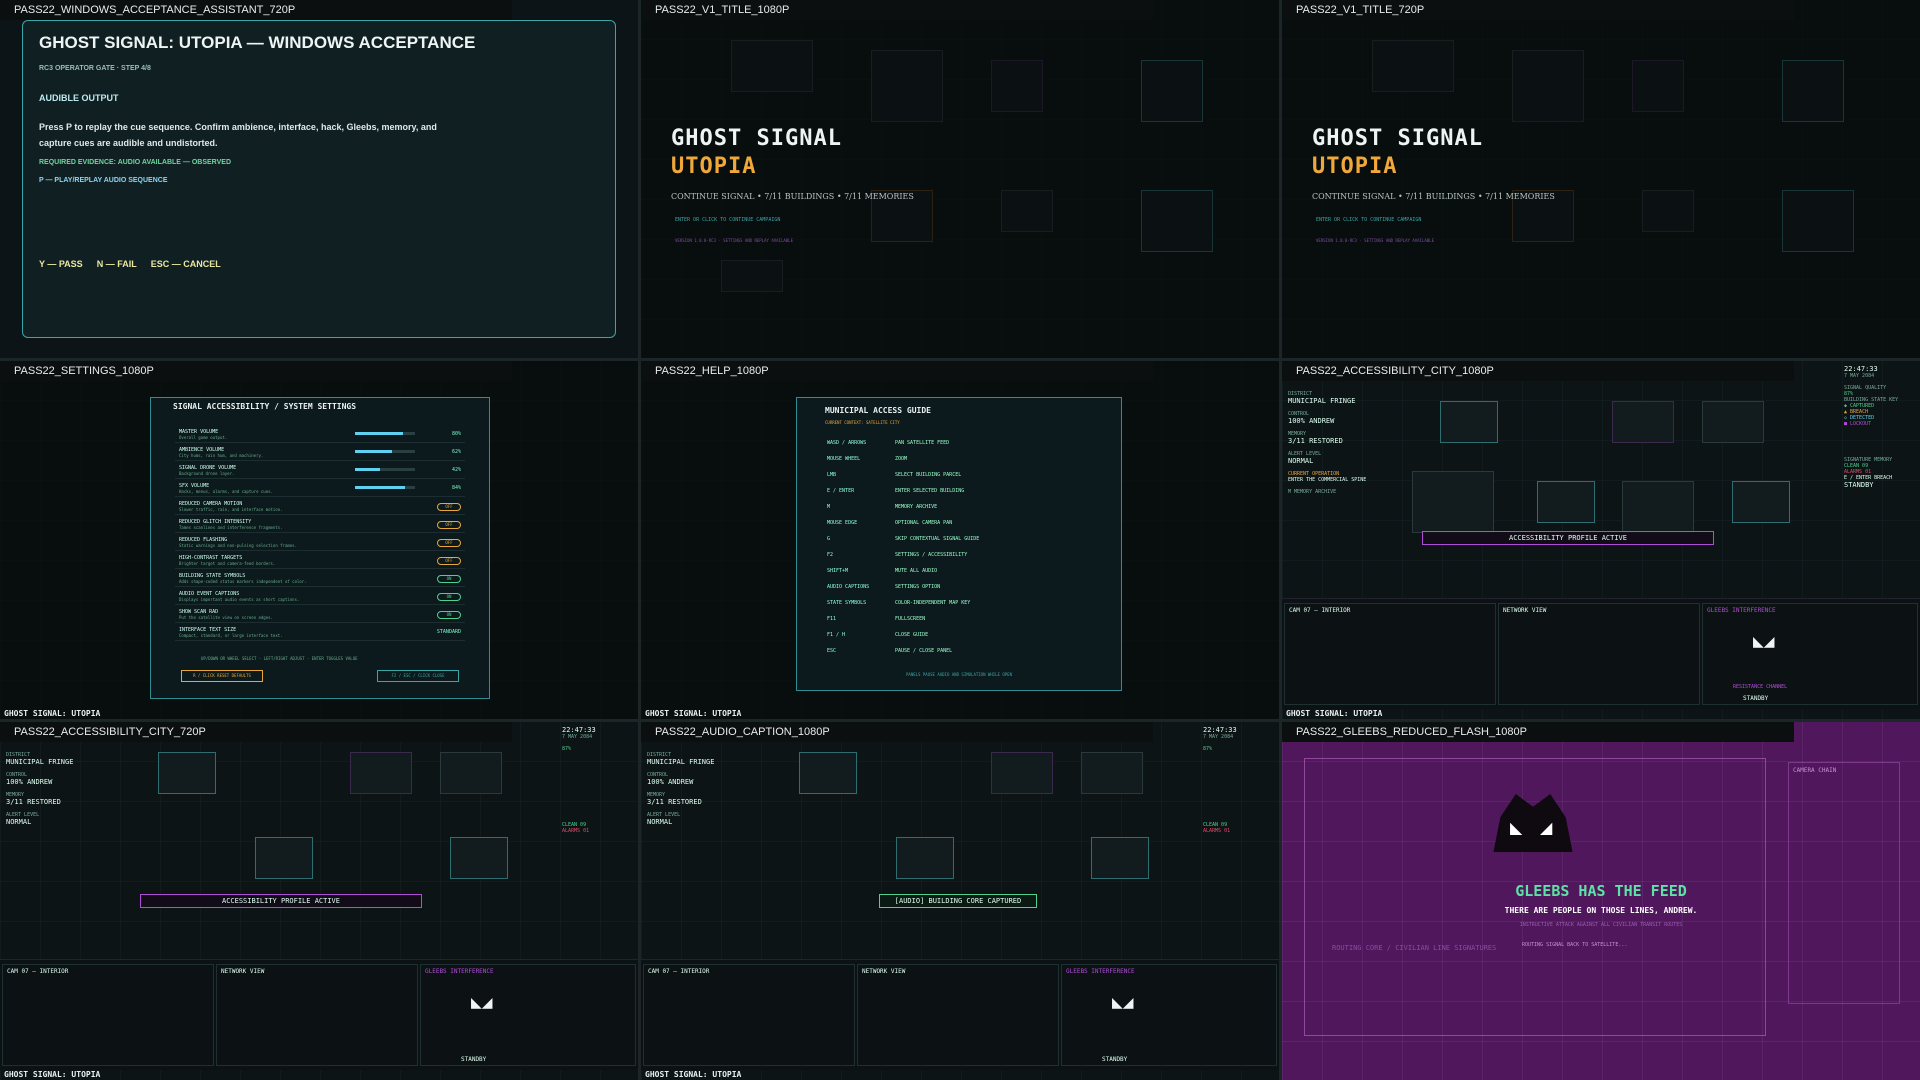 The width and height of the screenshot is (1920, 1080). Describe the element at coordinates (922, 443) in the screenshot. I see `help-action: PAN SATELLITE FEED` at that location.